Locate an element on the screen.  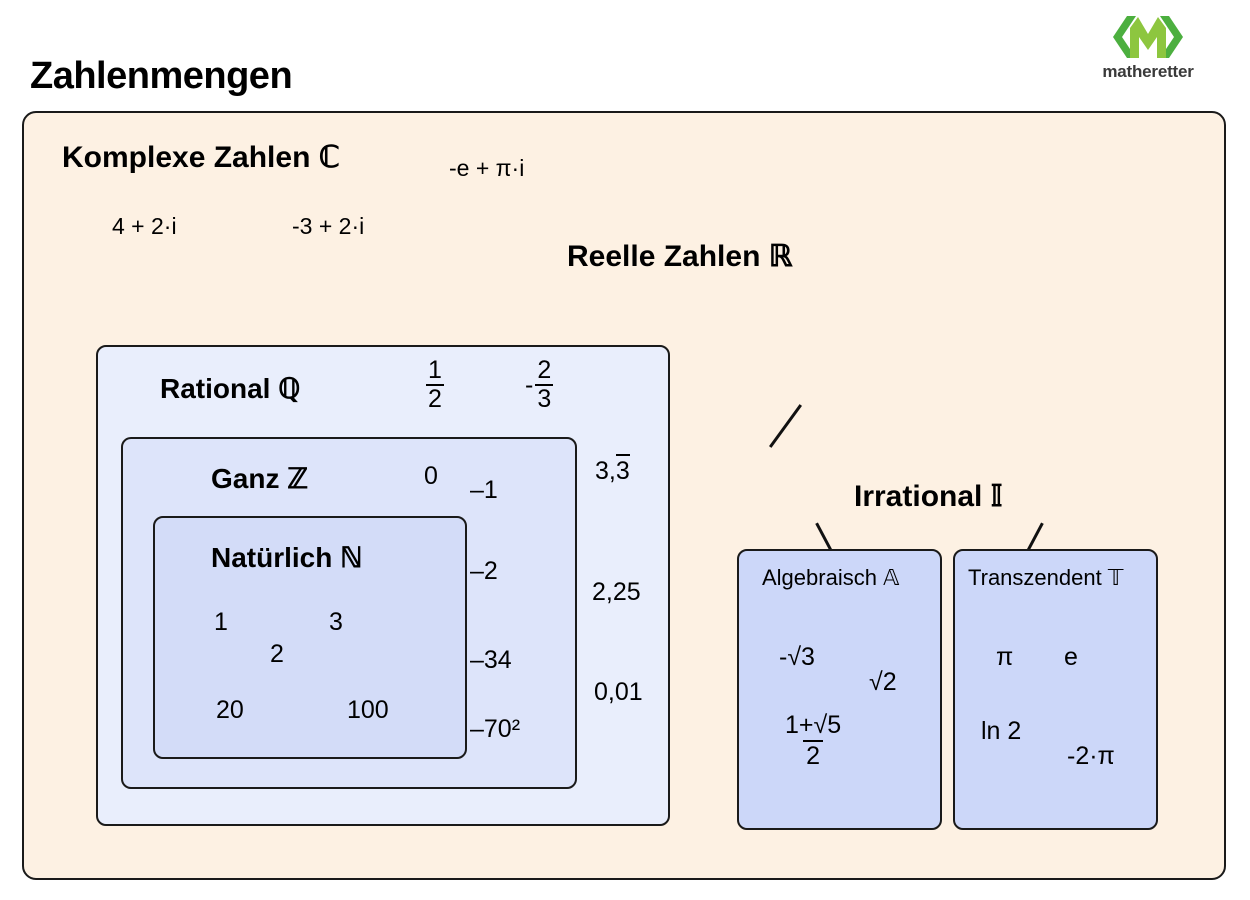
integer-value-1: 0 is located at coordinates (431, 476).